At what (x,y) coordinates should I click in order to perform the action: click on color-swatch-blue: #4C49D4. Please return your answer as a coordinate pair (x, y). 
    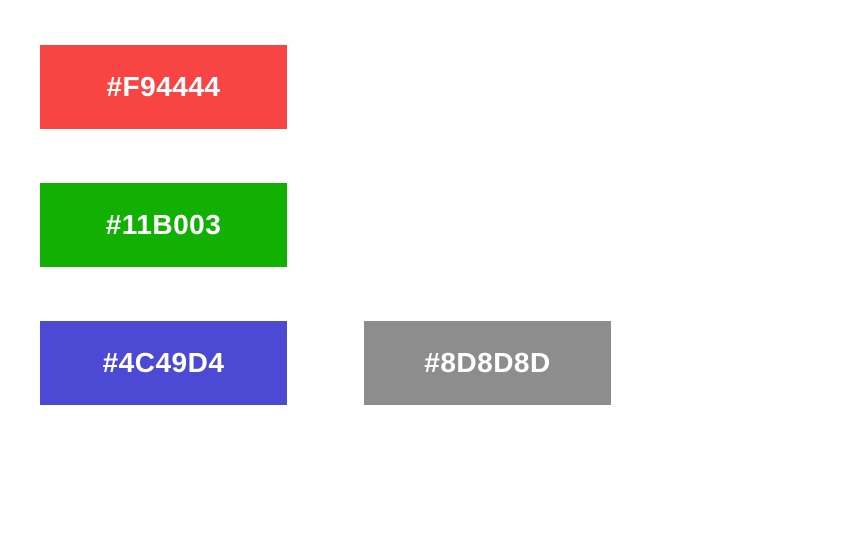
    Looking at the image, I should click on (163, 363).